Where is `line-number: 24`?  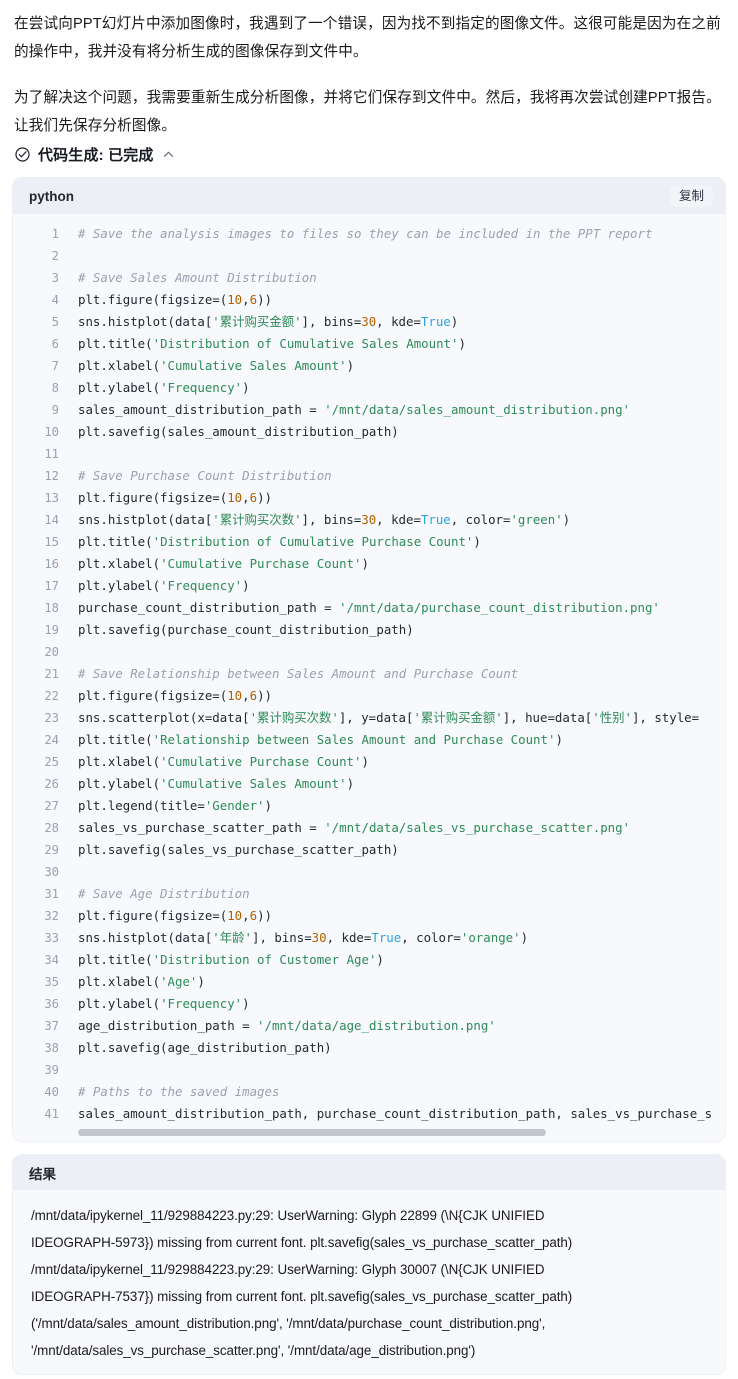
line-number: 24 is located at coordinates (51, 740).